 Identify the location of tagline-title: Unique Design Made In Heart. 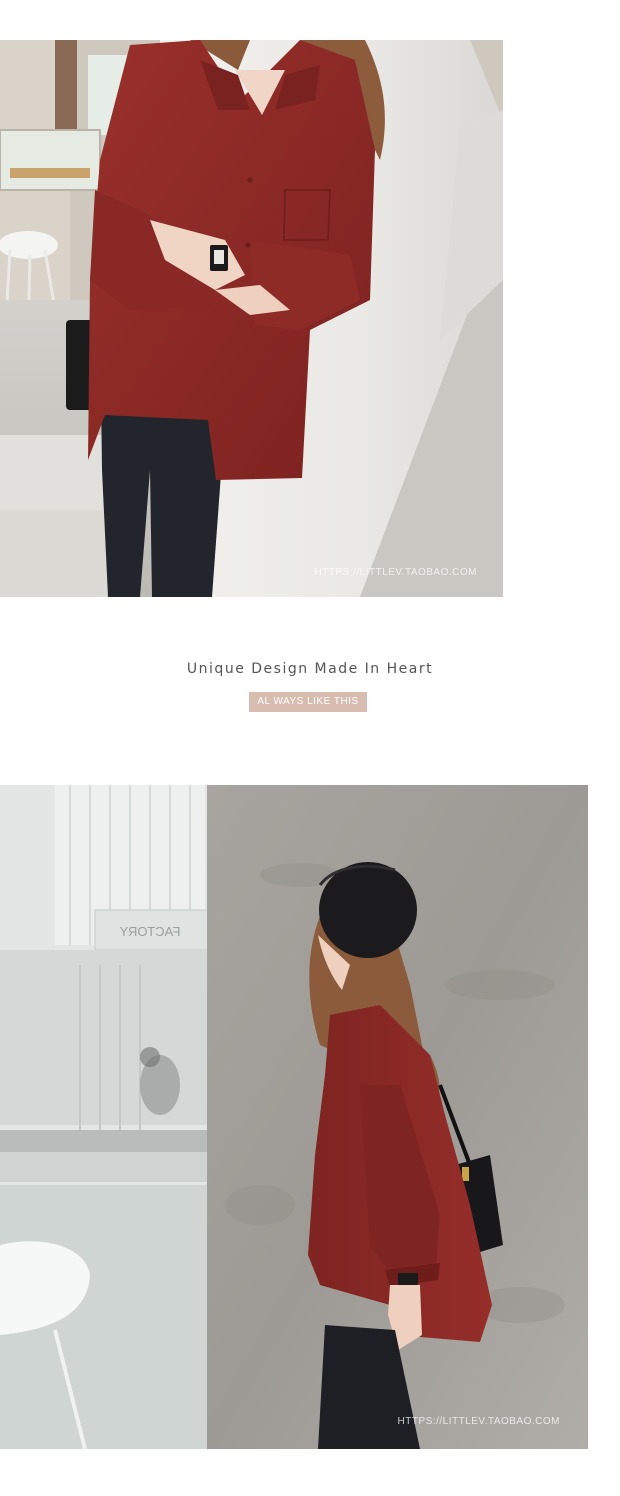
(310, 669).